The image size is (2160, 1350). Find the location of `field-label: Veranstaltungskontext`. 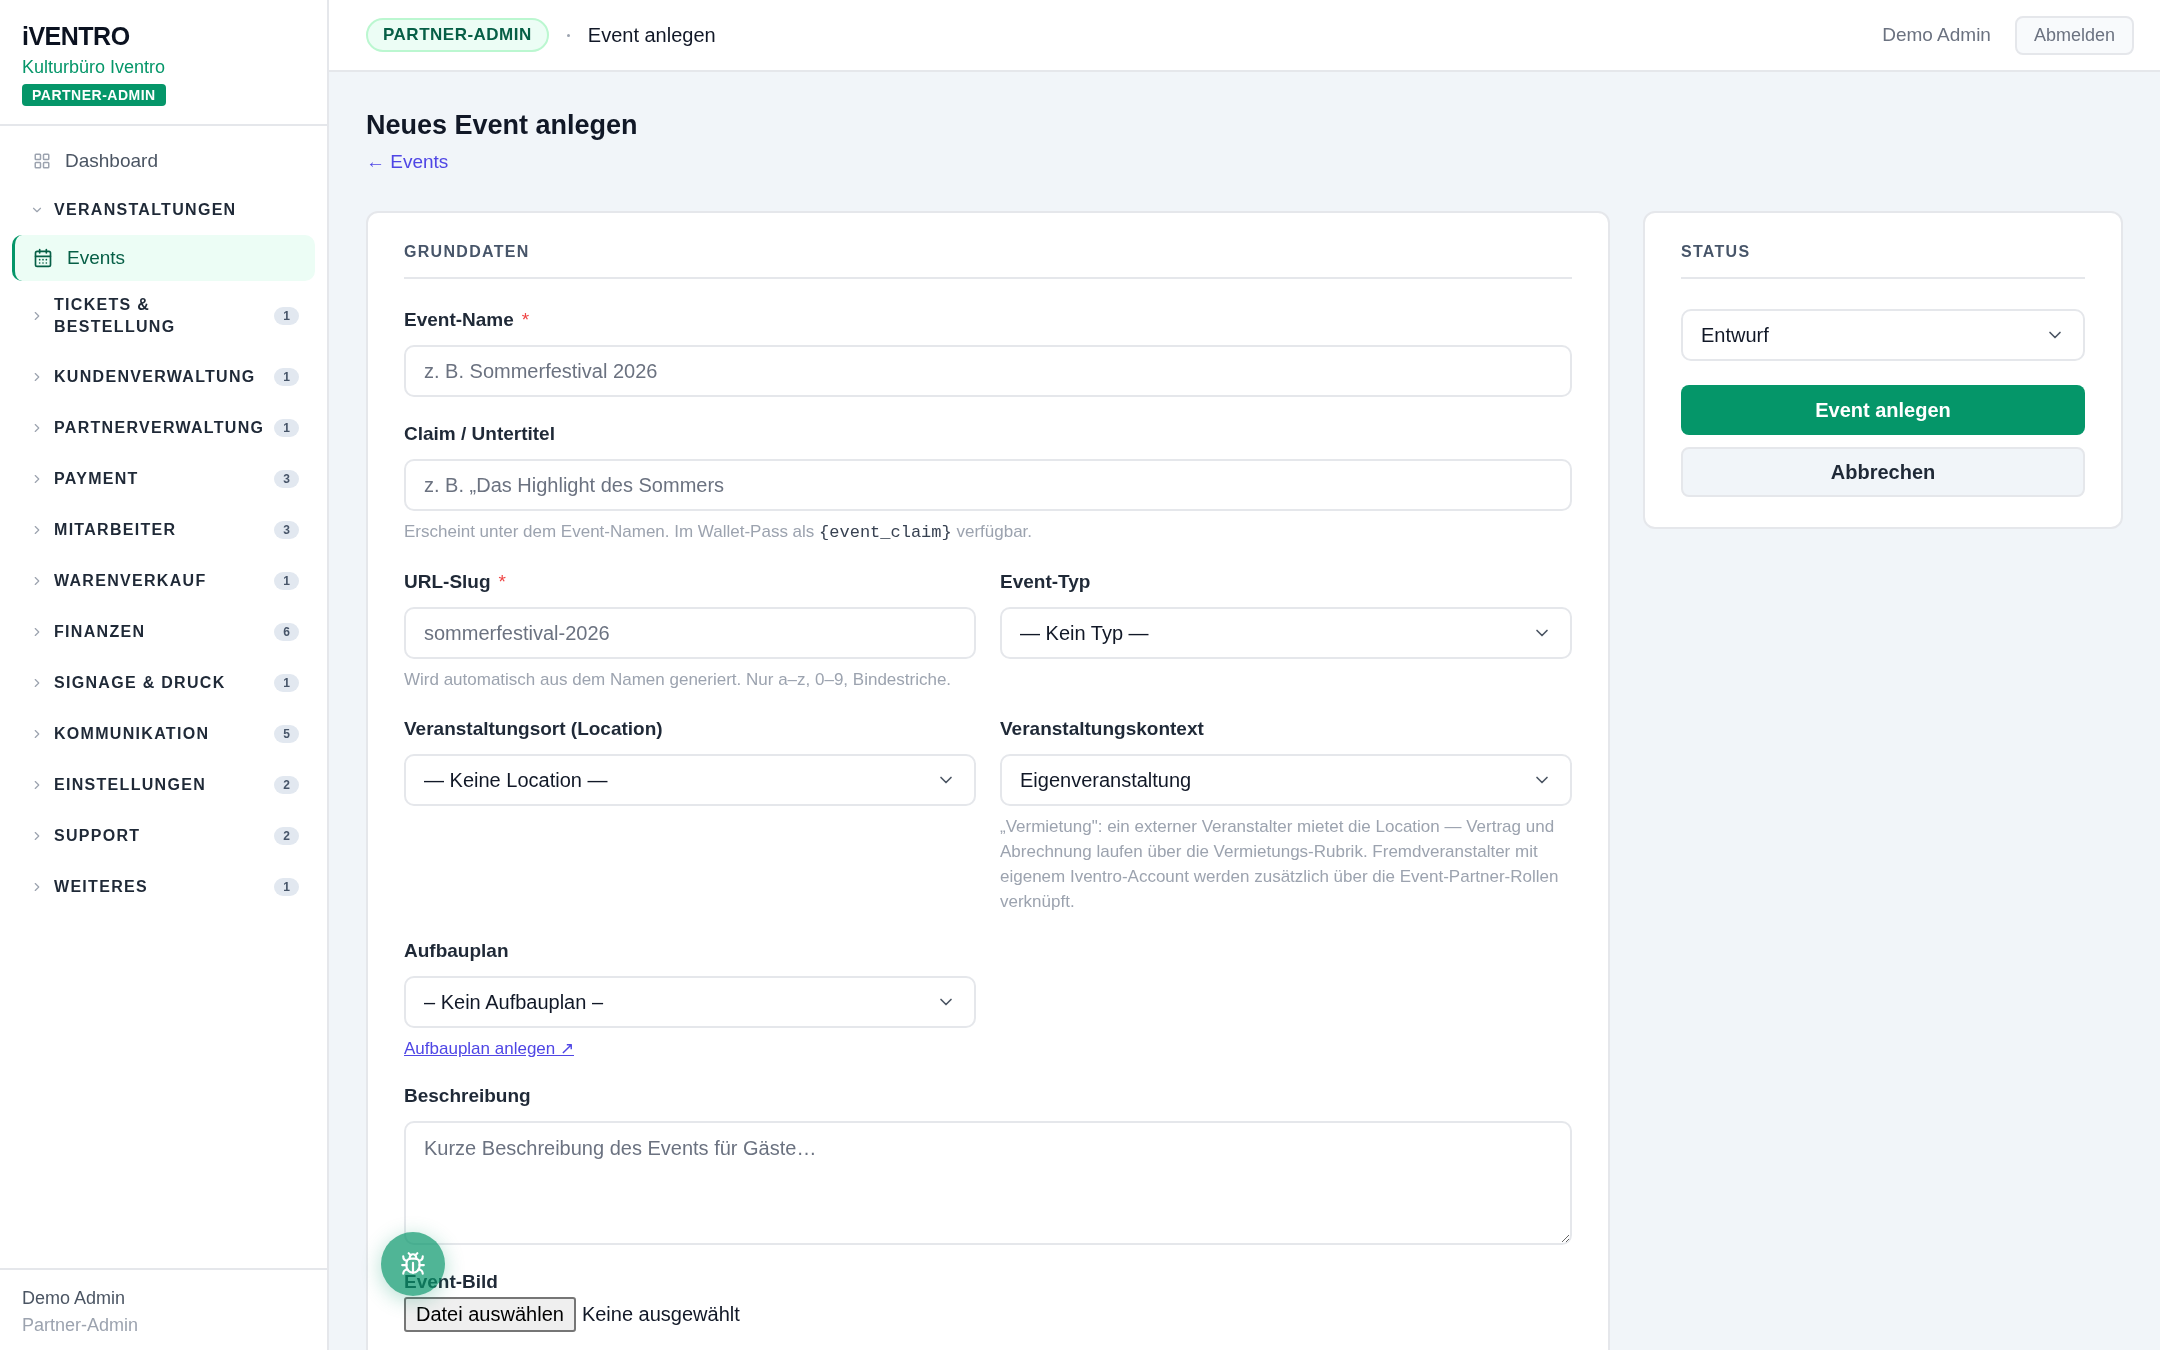

field-label: Veranstaltungskontext is located at coordinates (1102, 729).